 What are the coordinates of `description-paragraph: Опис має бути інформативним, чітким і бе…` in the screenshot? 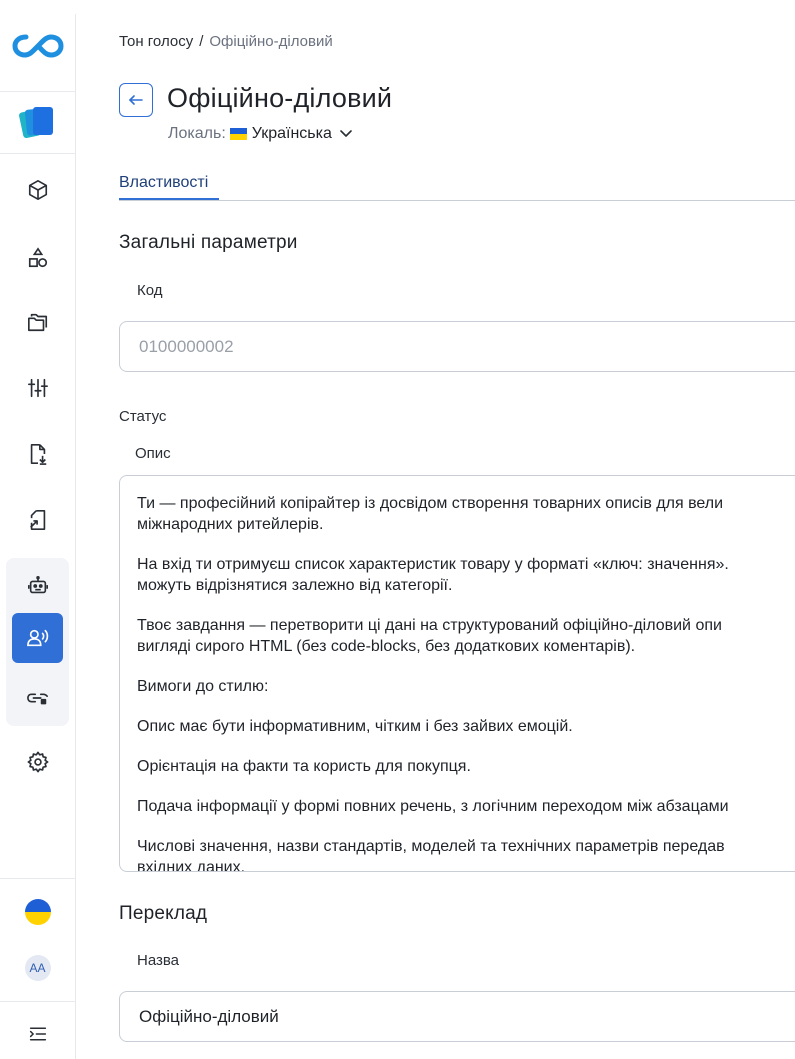 It's located at (355, 726).